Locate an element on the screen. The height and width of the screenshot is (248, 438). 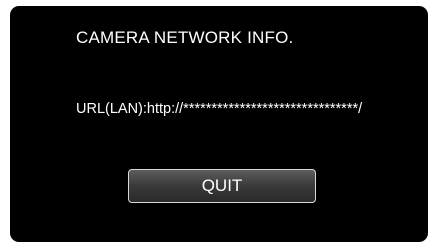
quit-button-label: QUIT is located at coordinates (222, 185).